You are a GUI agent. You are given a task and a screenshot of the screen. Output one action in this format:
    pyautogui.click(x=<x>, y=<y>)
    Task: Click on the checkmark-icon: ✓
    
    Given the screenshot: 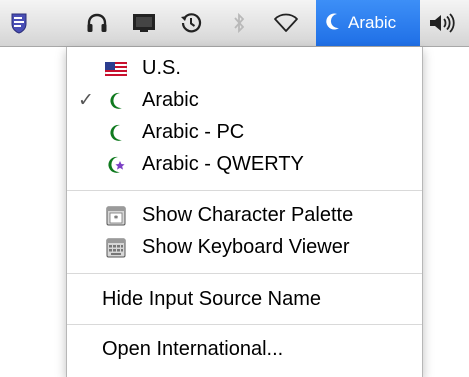 What is the action you would take?
    pyautogui.click(x=86, y=100)
    